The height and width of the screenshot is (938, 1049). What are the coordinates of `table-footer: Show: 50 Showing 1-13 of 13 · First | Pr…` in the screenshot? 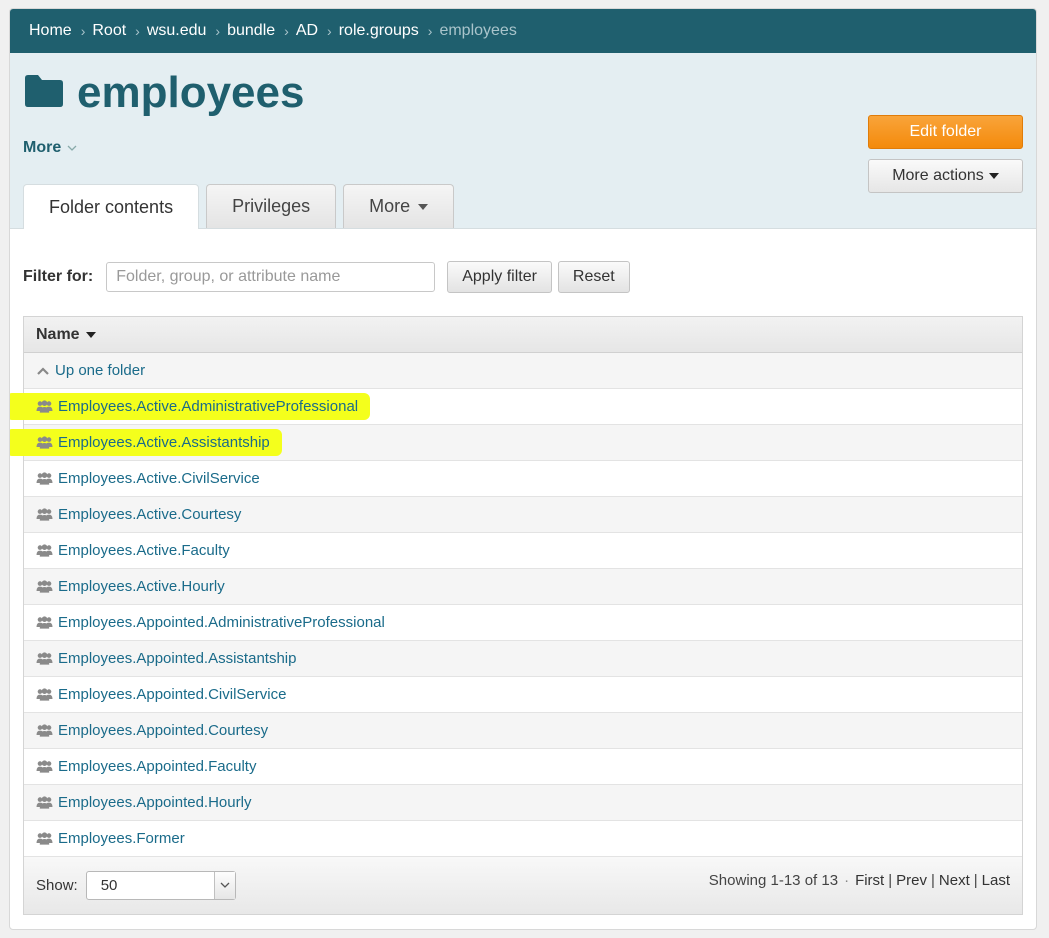 It's located at (523, 885).